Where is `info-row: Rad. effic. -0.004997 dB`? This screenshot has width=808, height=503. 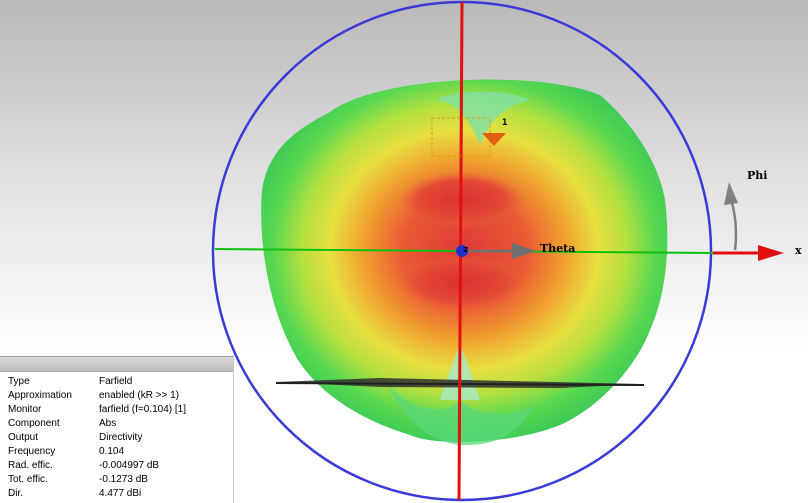
info-row: Rad. effic. -0.004997 dB is located at coordinates (97, 466).